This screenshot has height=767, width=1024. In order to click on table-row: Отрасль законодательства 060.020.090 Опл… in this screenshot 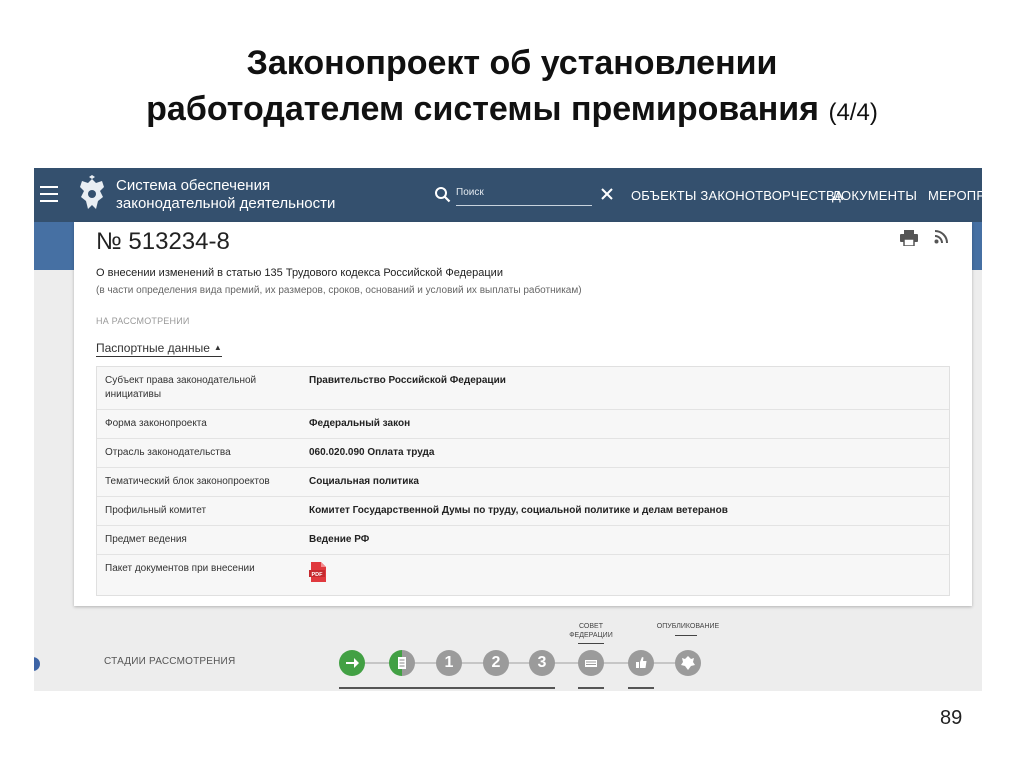, I will do `click(523, 453)`.